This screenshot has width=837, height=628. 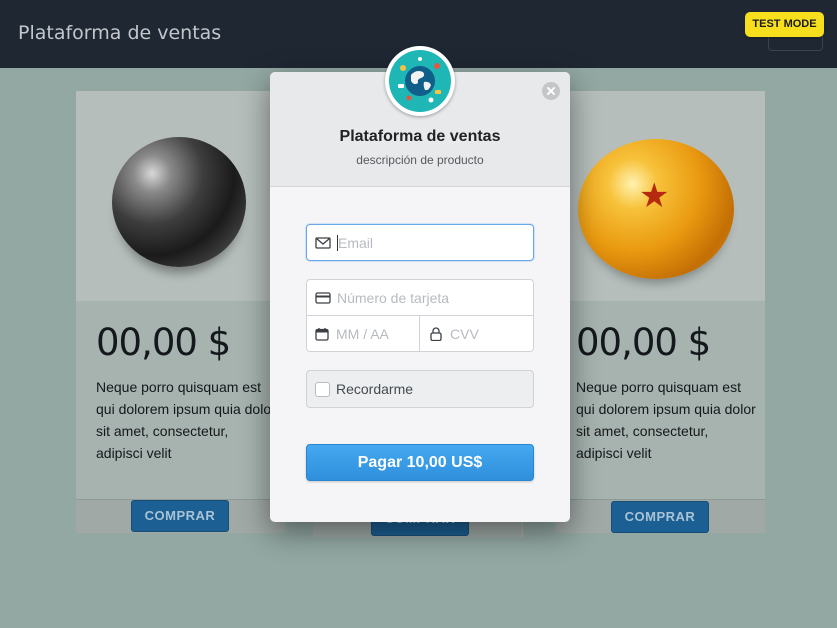 I want to click on expiry-field: MM / AA, so click(x=363, y=333).